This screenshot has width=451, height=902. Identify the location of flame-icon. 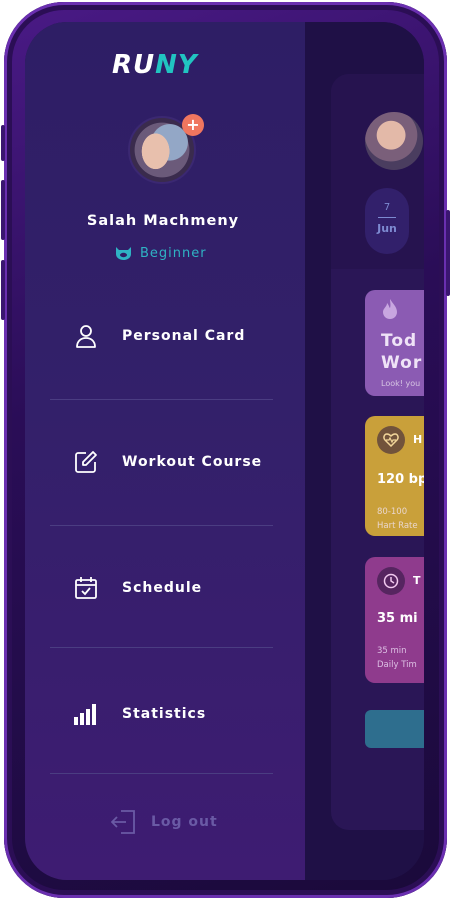
(390, 309).